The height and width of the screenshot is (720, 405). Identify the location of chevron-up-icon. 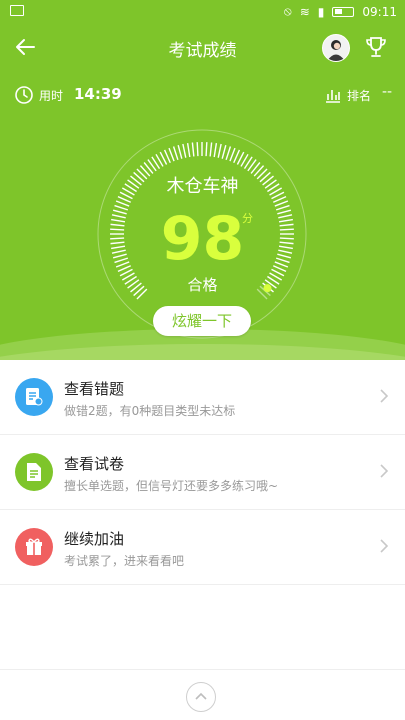
(201, 696).